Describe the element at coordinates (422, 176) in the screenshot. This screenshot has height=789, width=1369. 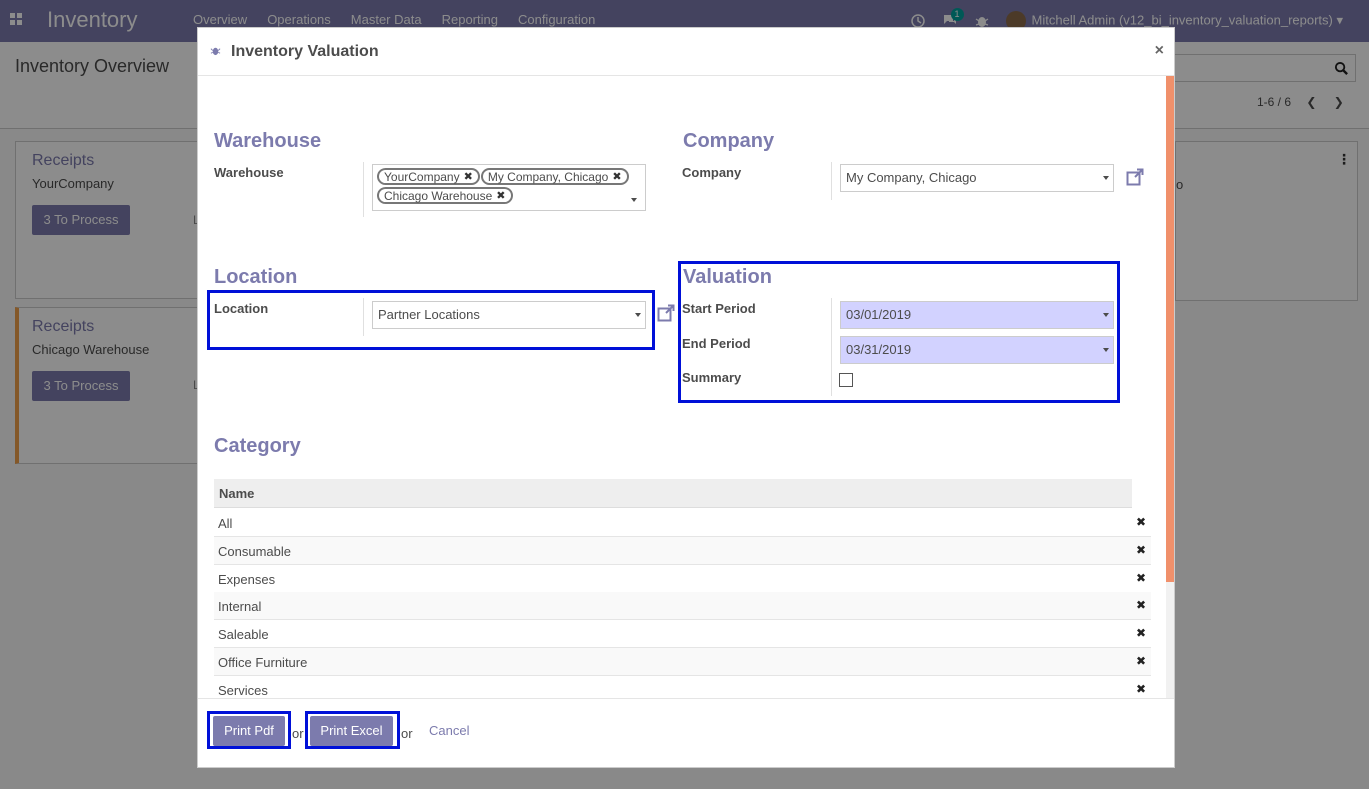
I see `tag-label: YourCompany` at that location.